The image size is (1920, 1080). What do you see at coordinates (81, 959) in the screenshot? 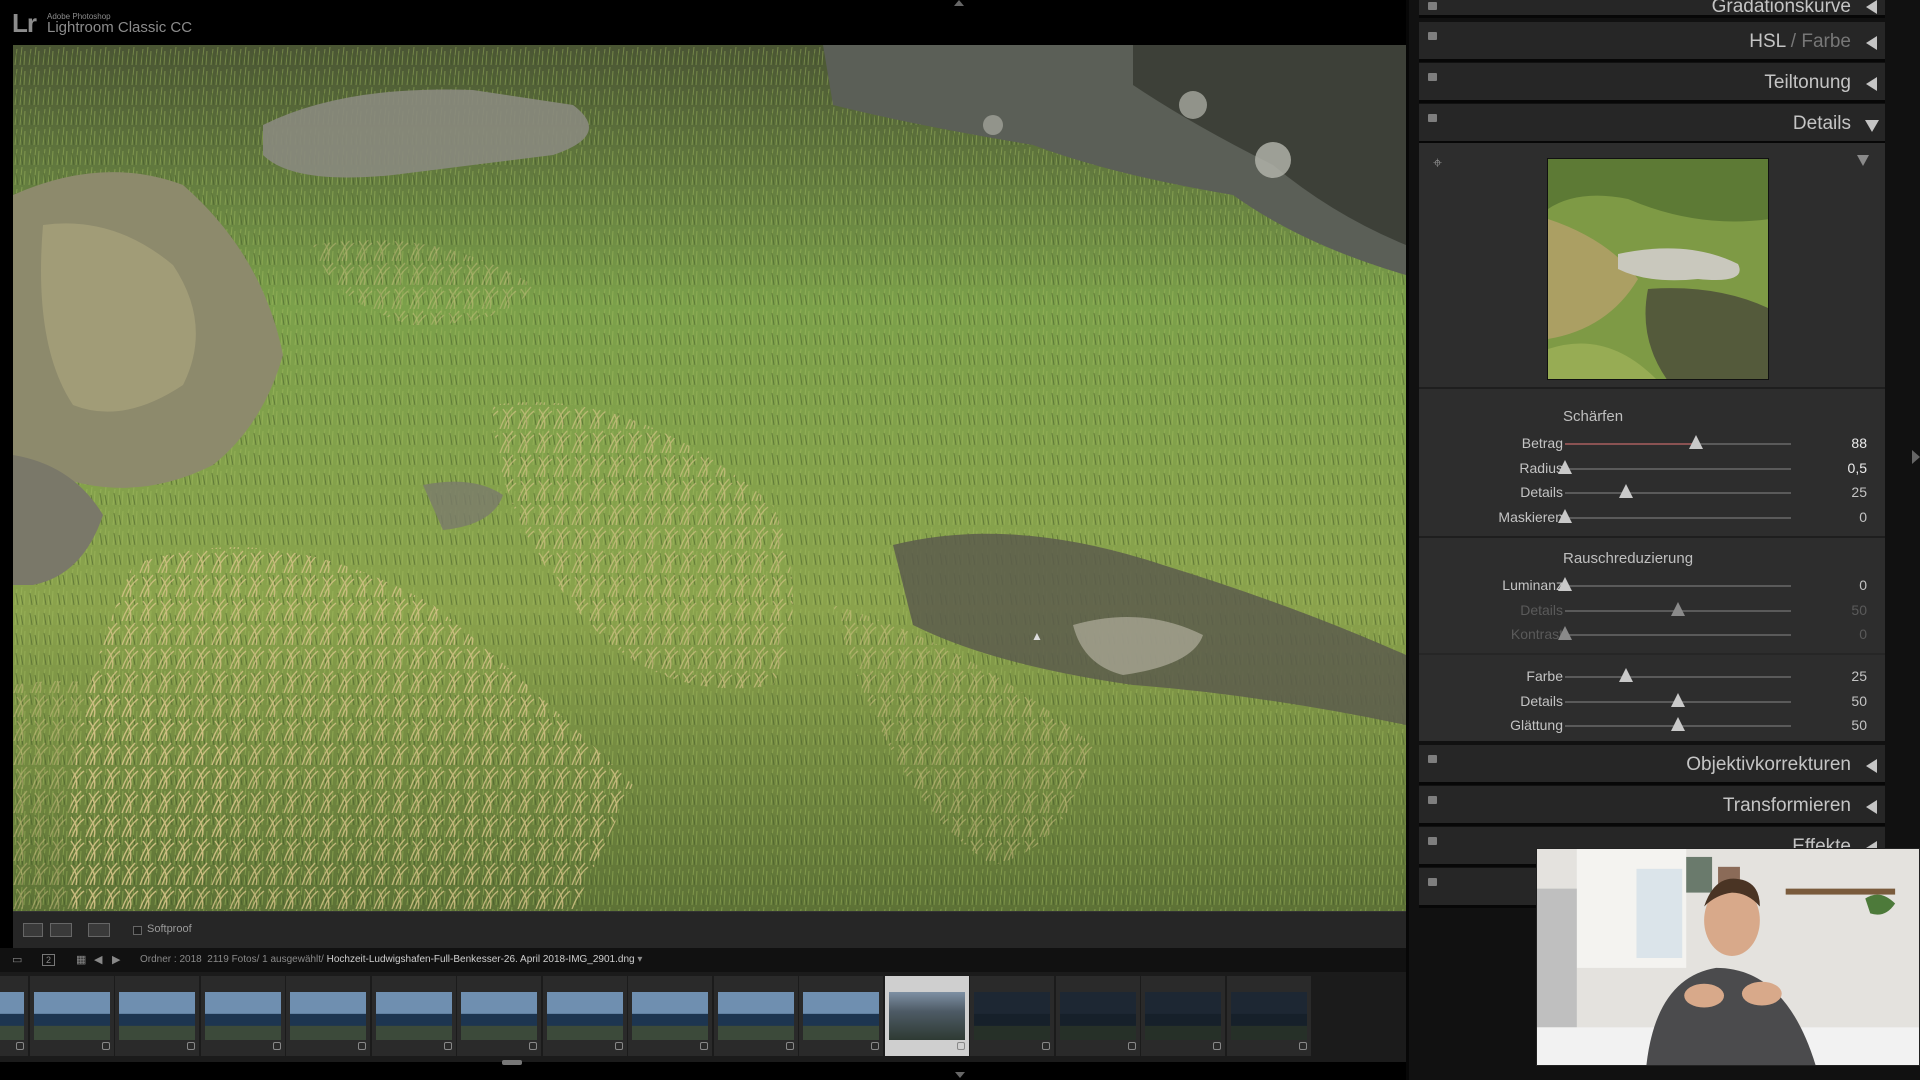
I see `grid-view-icon: ▦` at bounding box center [81, 959].